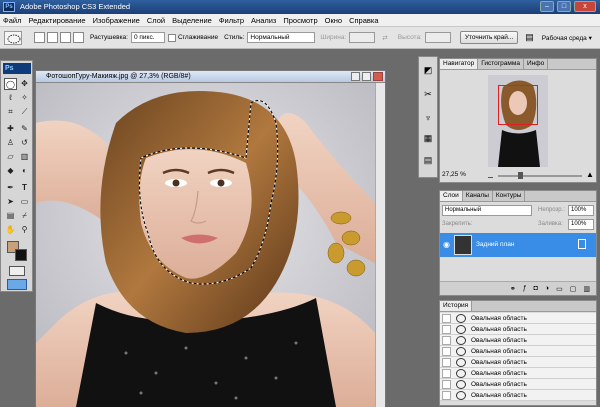  I want to click on tab-channels: Каналы, so click(478, 196).